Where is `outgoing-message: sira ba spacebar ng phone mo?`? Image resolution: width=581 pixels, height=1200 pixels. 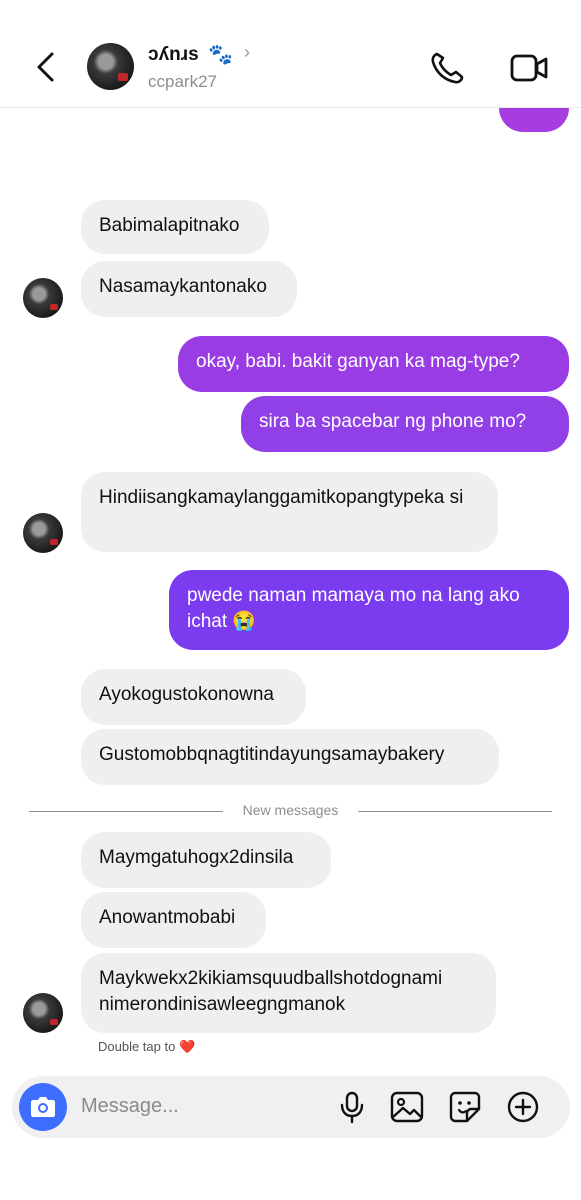
outgoing-message: sira ba spacebar ng phone mo? is located at coordinates (405, 424).